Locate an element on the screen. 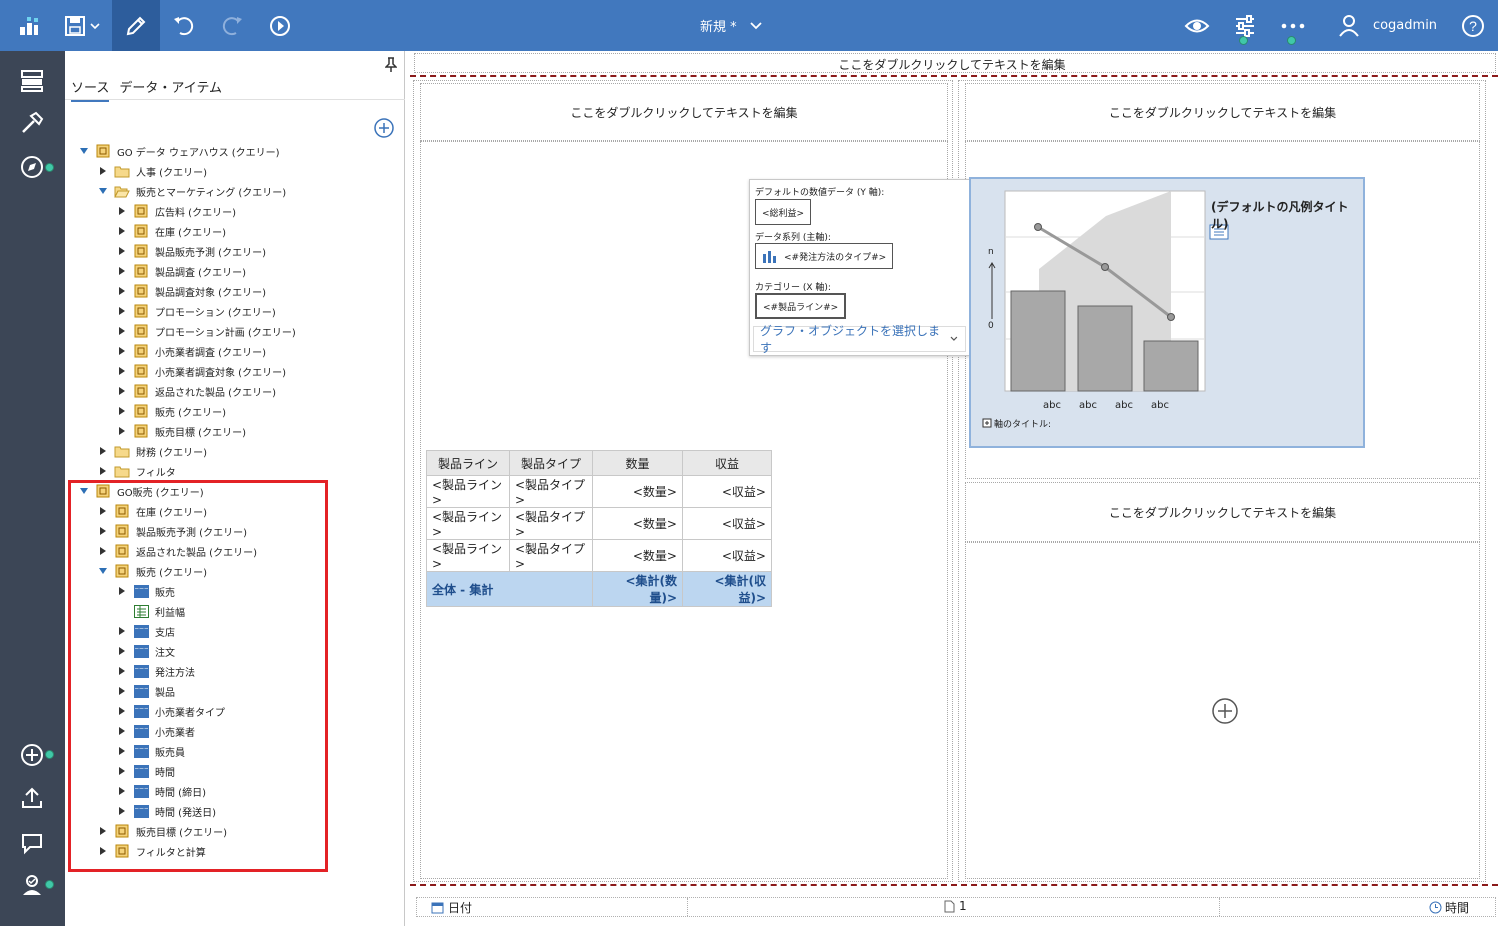 The image size is (1498, 926). column-header: 製品ライン is located at coordinates (468, 463).